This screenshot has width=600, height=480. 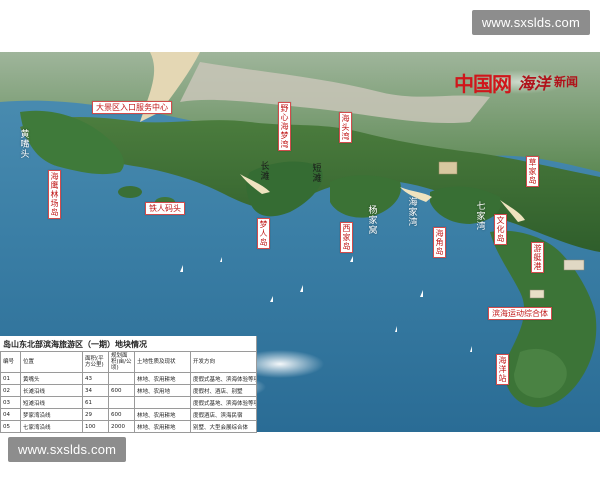 I want to click on table-row: 03 短滩沿线 61 度假式基地、滨海体验等项目, so click(x=128, y=402).